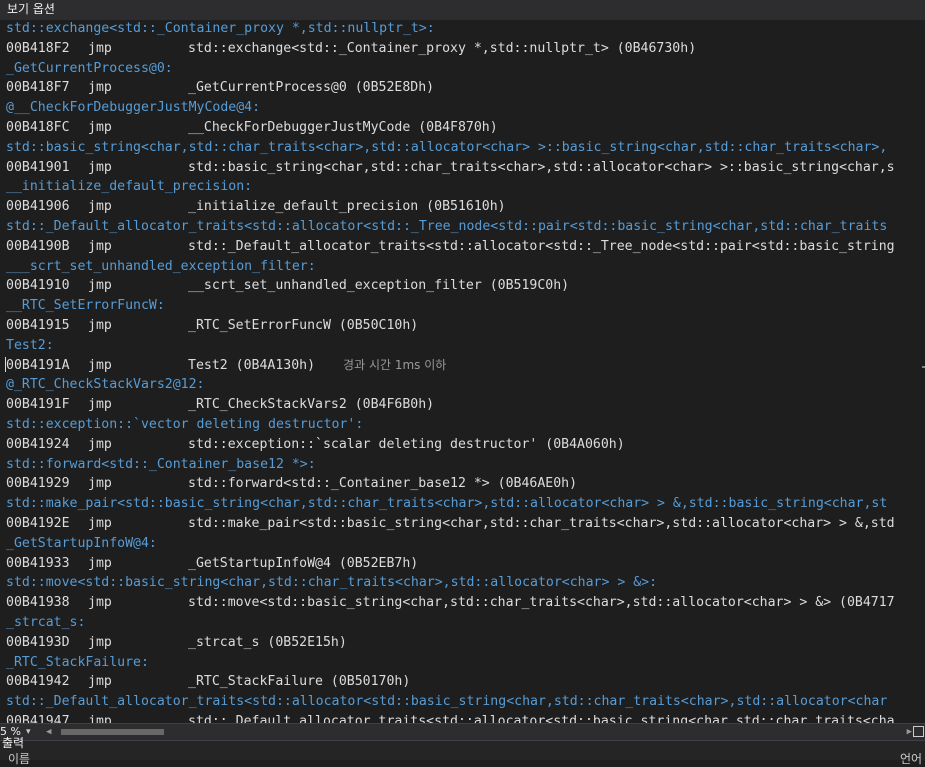  Describe the element at coordinates (38, 603) in the screenshot. I see `instruction-address: 00B41938` at that location.